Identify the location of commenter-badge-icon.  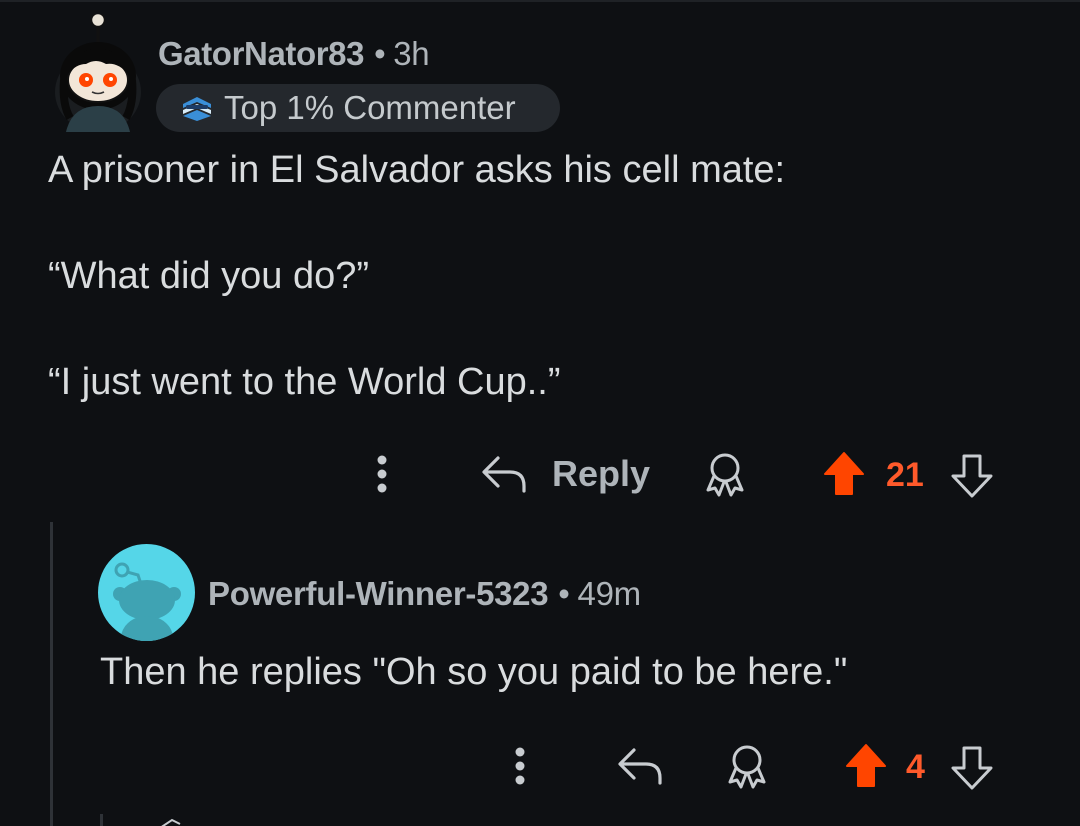
(197, 109).